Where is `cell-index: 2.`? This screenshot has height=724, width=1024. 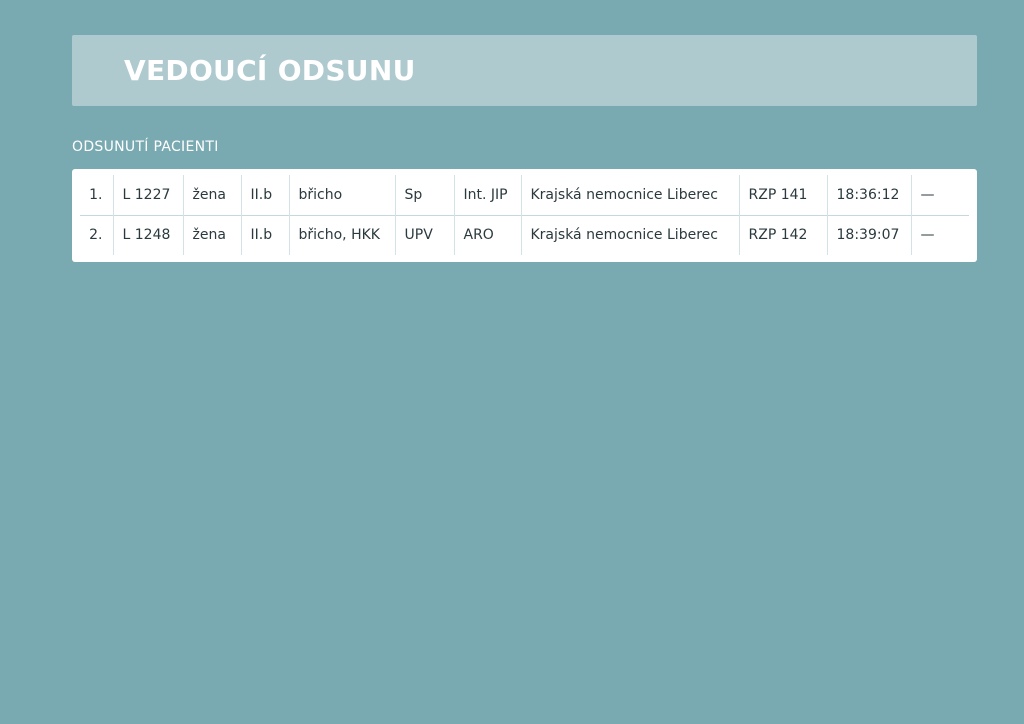
cell-index: 2. is located at coordinates (96, 234).